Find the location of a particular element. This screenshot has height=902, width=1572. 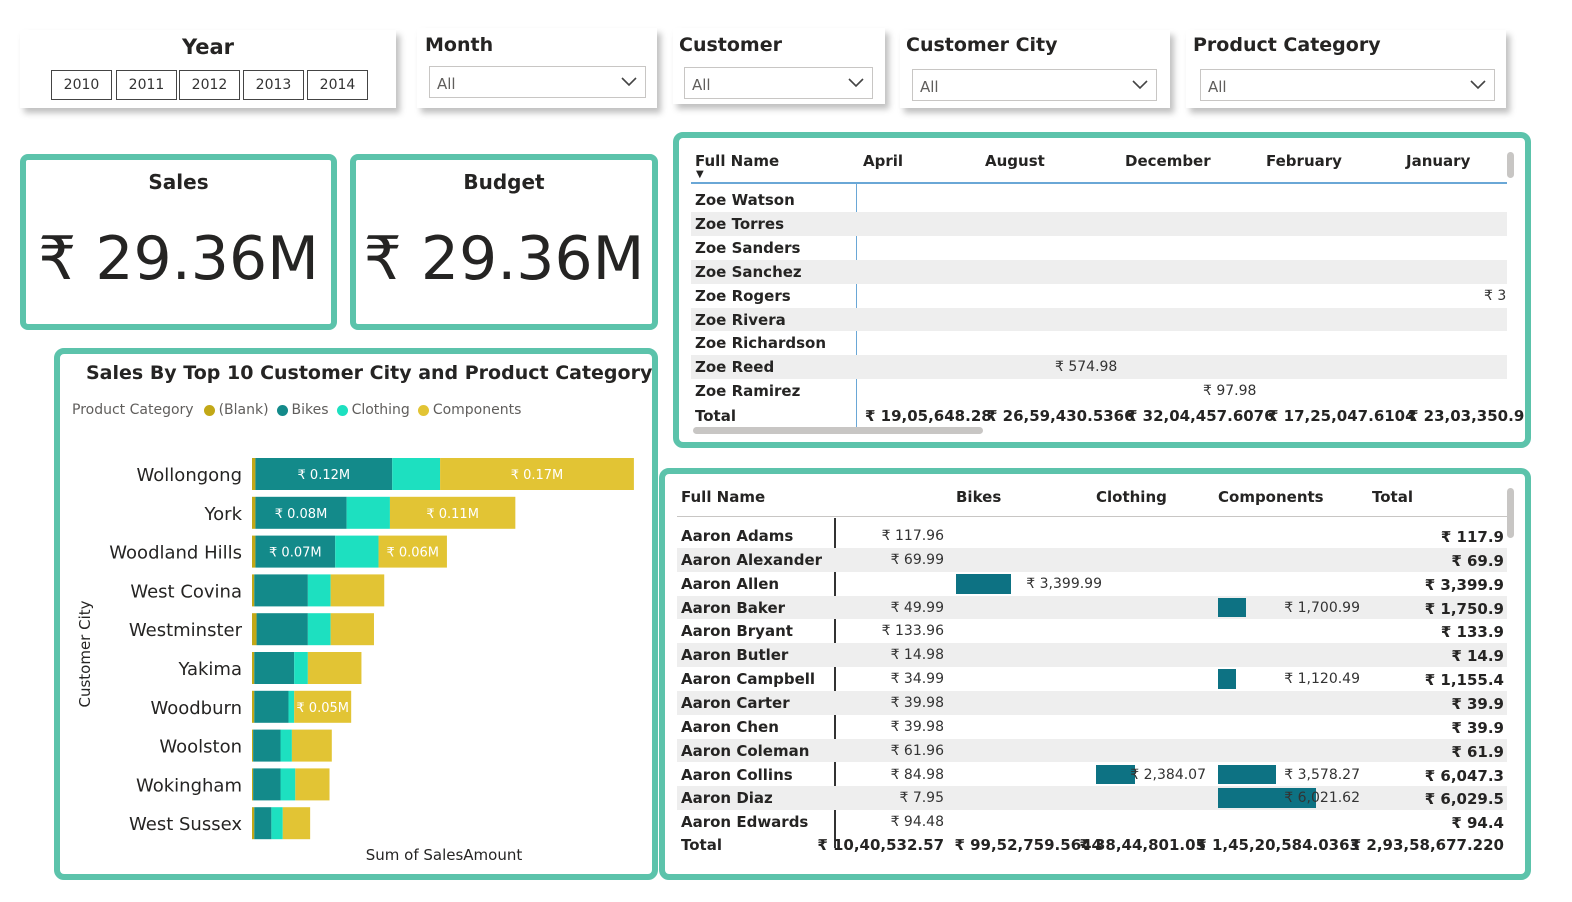

category-label: Westminster is located at coordinates (186, 630).